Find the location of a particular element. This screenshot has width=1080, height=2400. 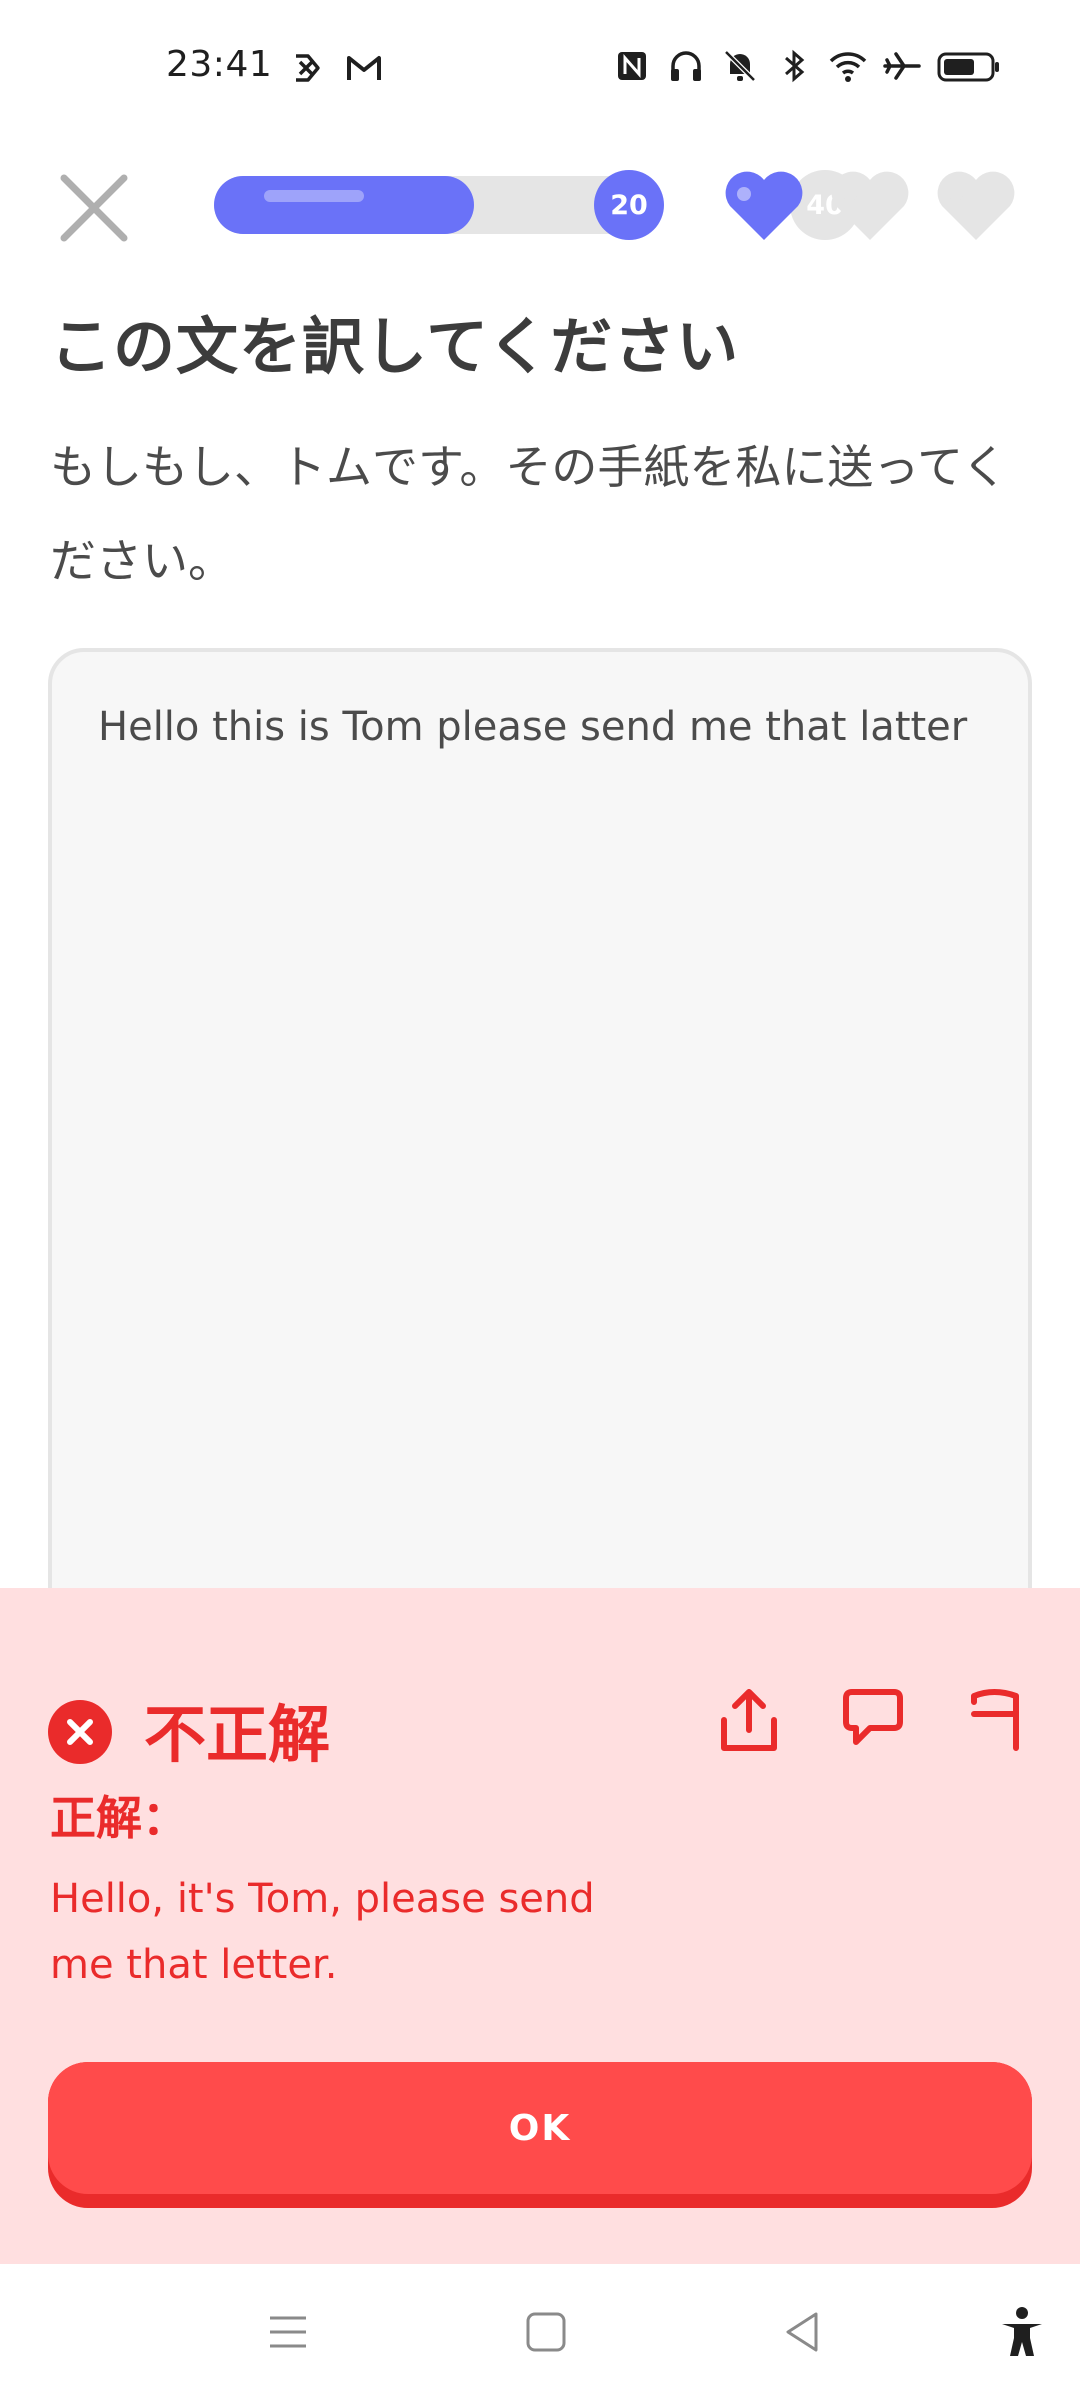

comment-icon is located at coordinates (871, 1720).